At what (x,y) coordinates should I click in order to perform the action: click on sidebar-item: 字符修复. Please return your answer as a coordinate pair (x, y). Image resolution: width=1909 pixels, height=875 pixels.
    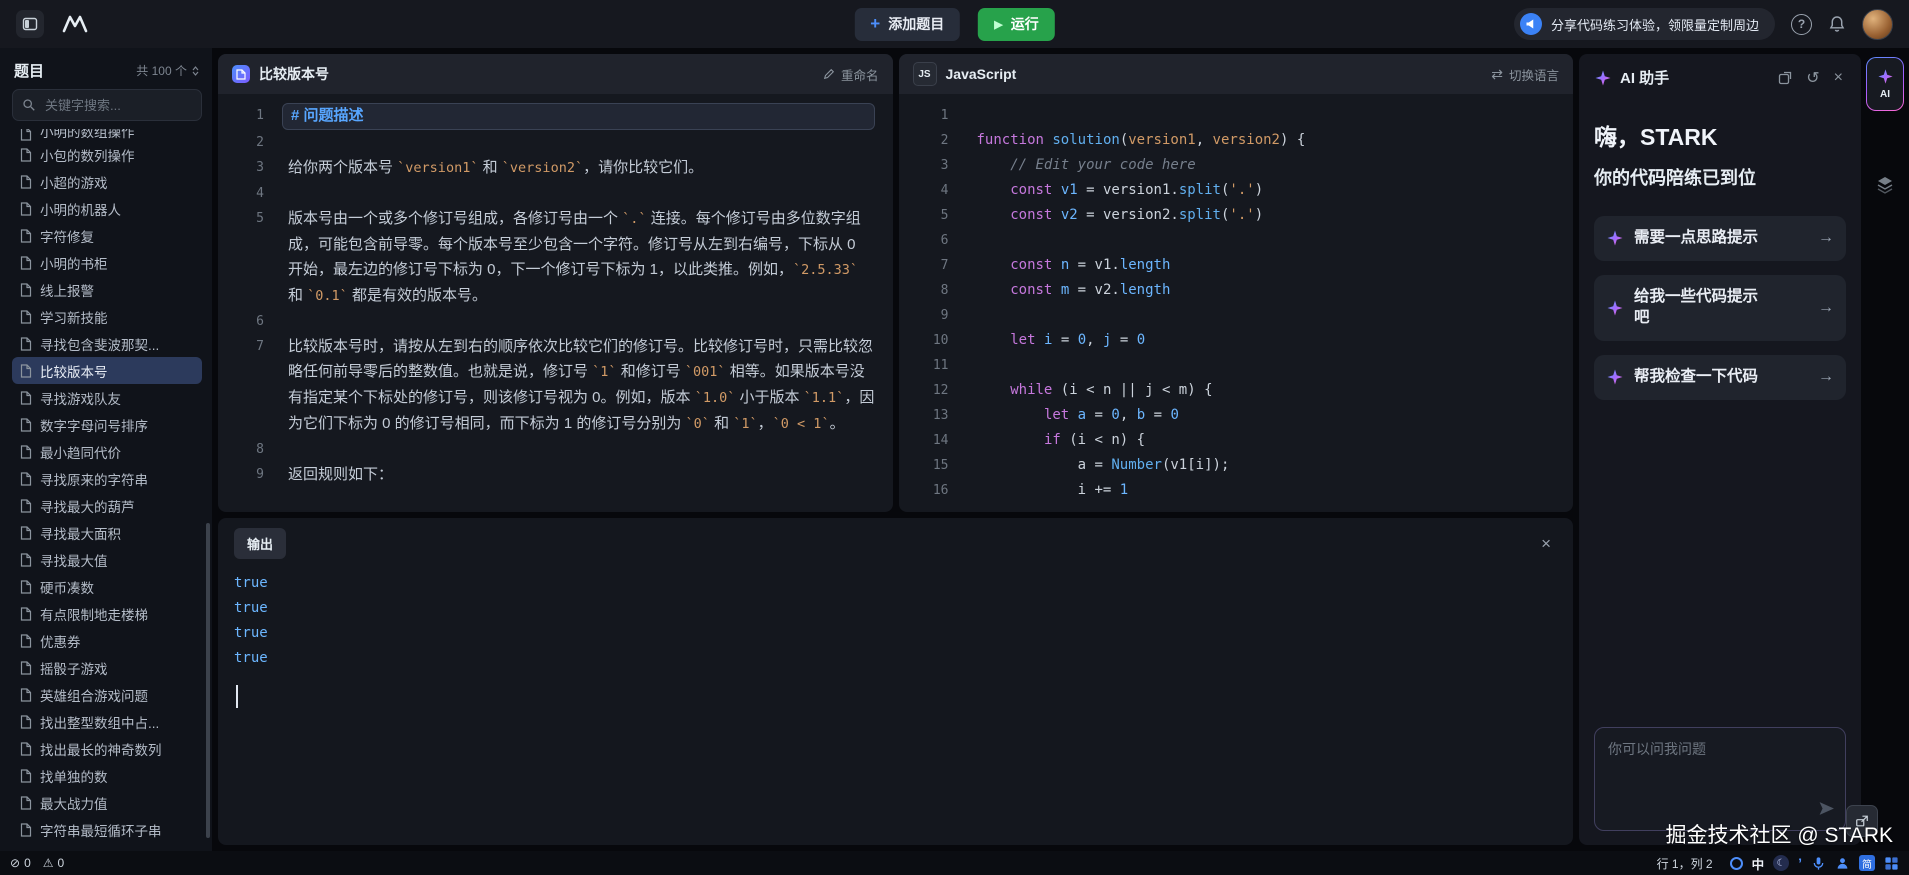
    Looking at the image, I should click on (107, 235).